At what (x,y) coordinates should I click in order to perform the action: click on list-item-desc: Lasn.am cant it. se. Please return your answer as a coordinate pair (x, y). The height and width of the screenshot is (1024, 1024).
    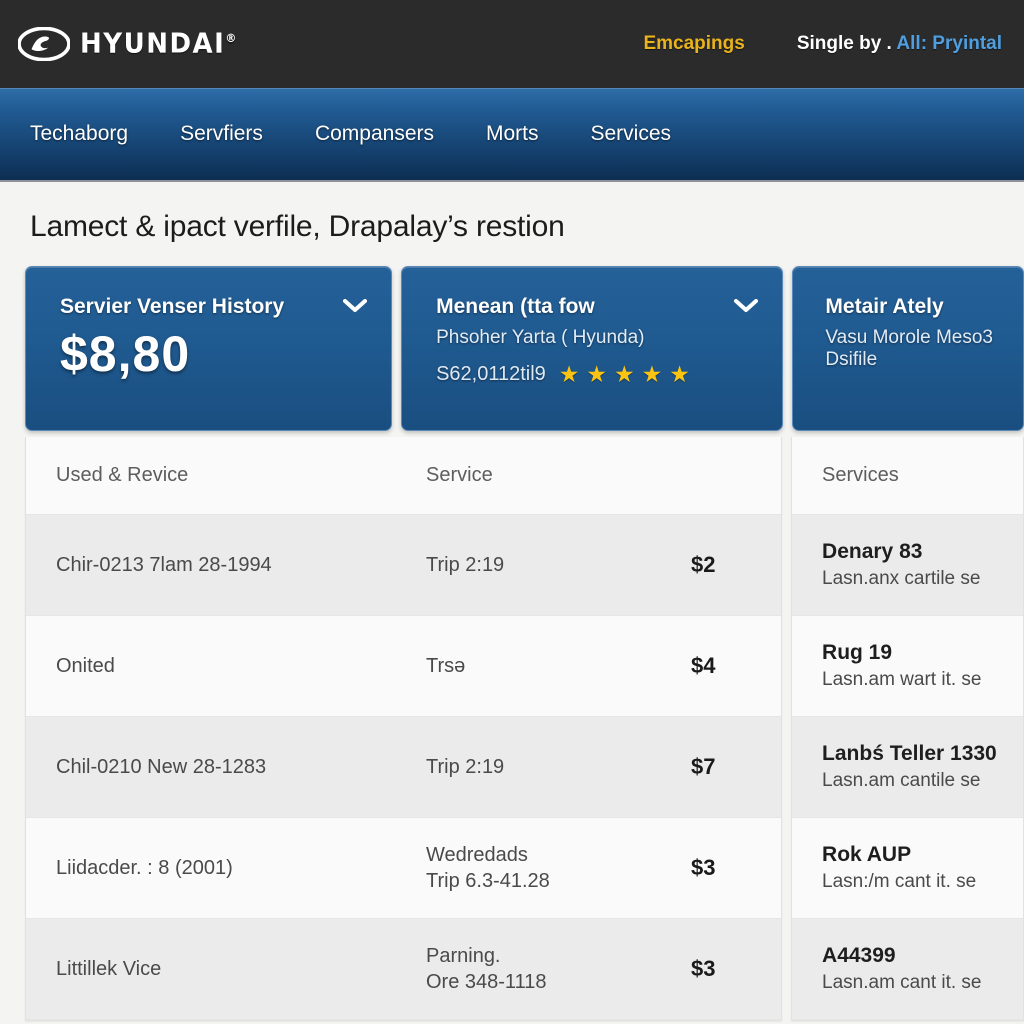
    Looking at the image, I should click on (902, 982).